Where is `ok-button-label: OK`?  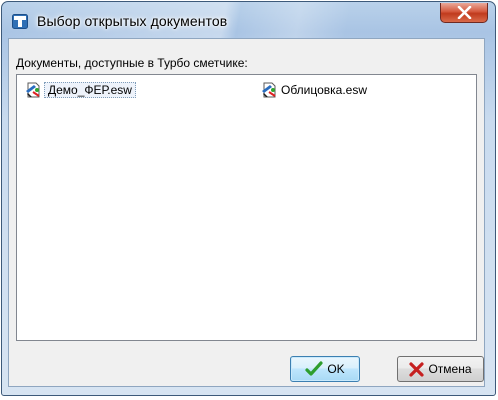
ok-button-label: OK is located at coordinates (336, 369).